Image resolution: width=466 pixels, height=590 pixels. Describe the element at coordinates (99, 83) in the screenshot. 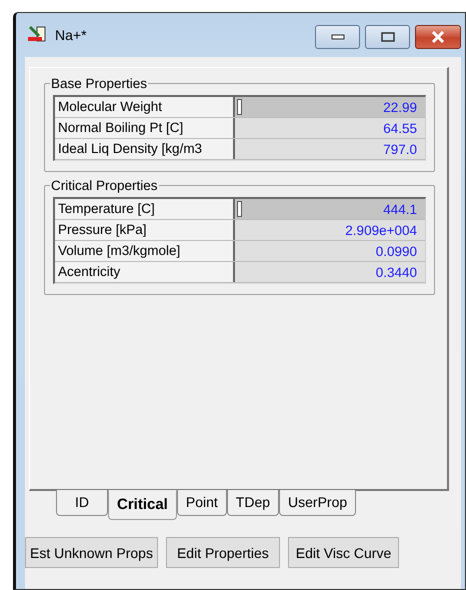

I see `group-title: Base Properties` at that location.